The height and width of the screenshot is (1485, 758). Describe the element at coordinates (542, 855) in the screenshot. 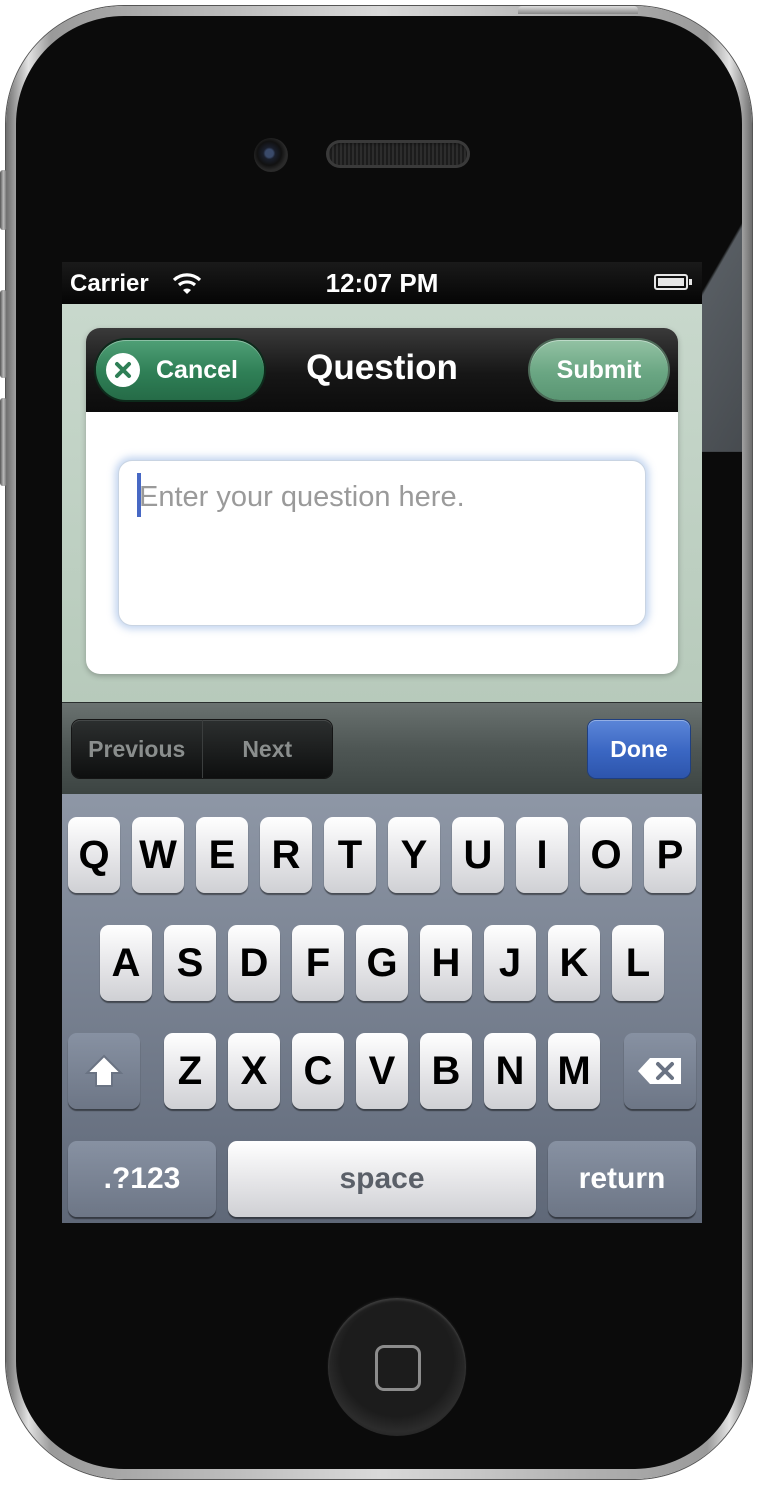

I see `key-i: I` at that location.